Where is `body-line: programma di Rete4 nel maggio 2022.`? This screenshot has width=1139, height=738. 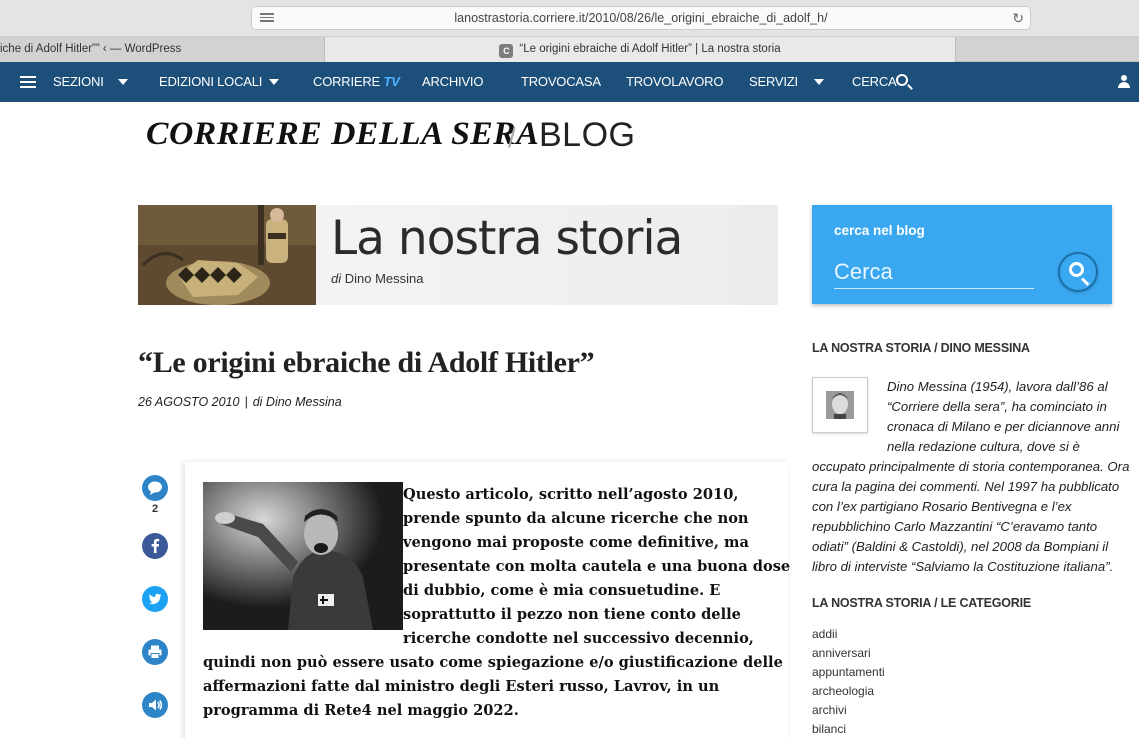 body-line: programma di Rete4 nel maggio 2022. is located at coordinates (361, 710).